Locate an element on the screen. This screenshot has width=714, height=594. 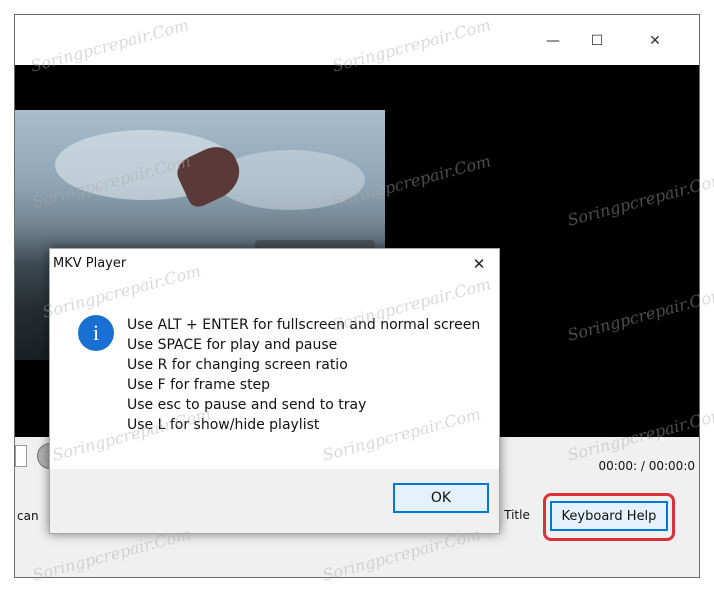
dialog-titlebar: MKV Player ✕ is located at coordinates (274, 264).